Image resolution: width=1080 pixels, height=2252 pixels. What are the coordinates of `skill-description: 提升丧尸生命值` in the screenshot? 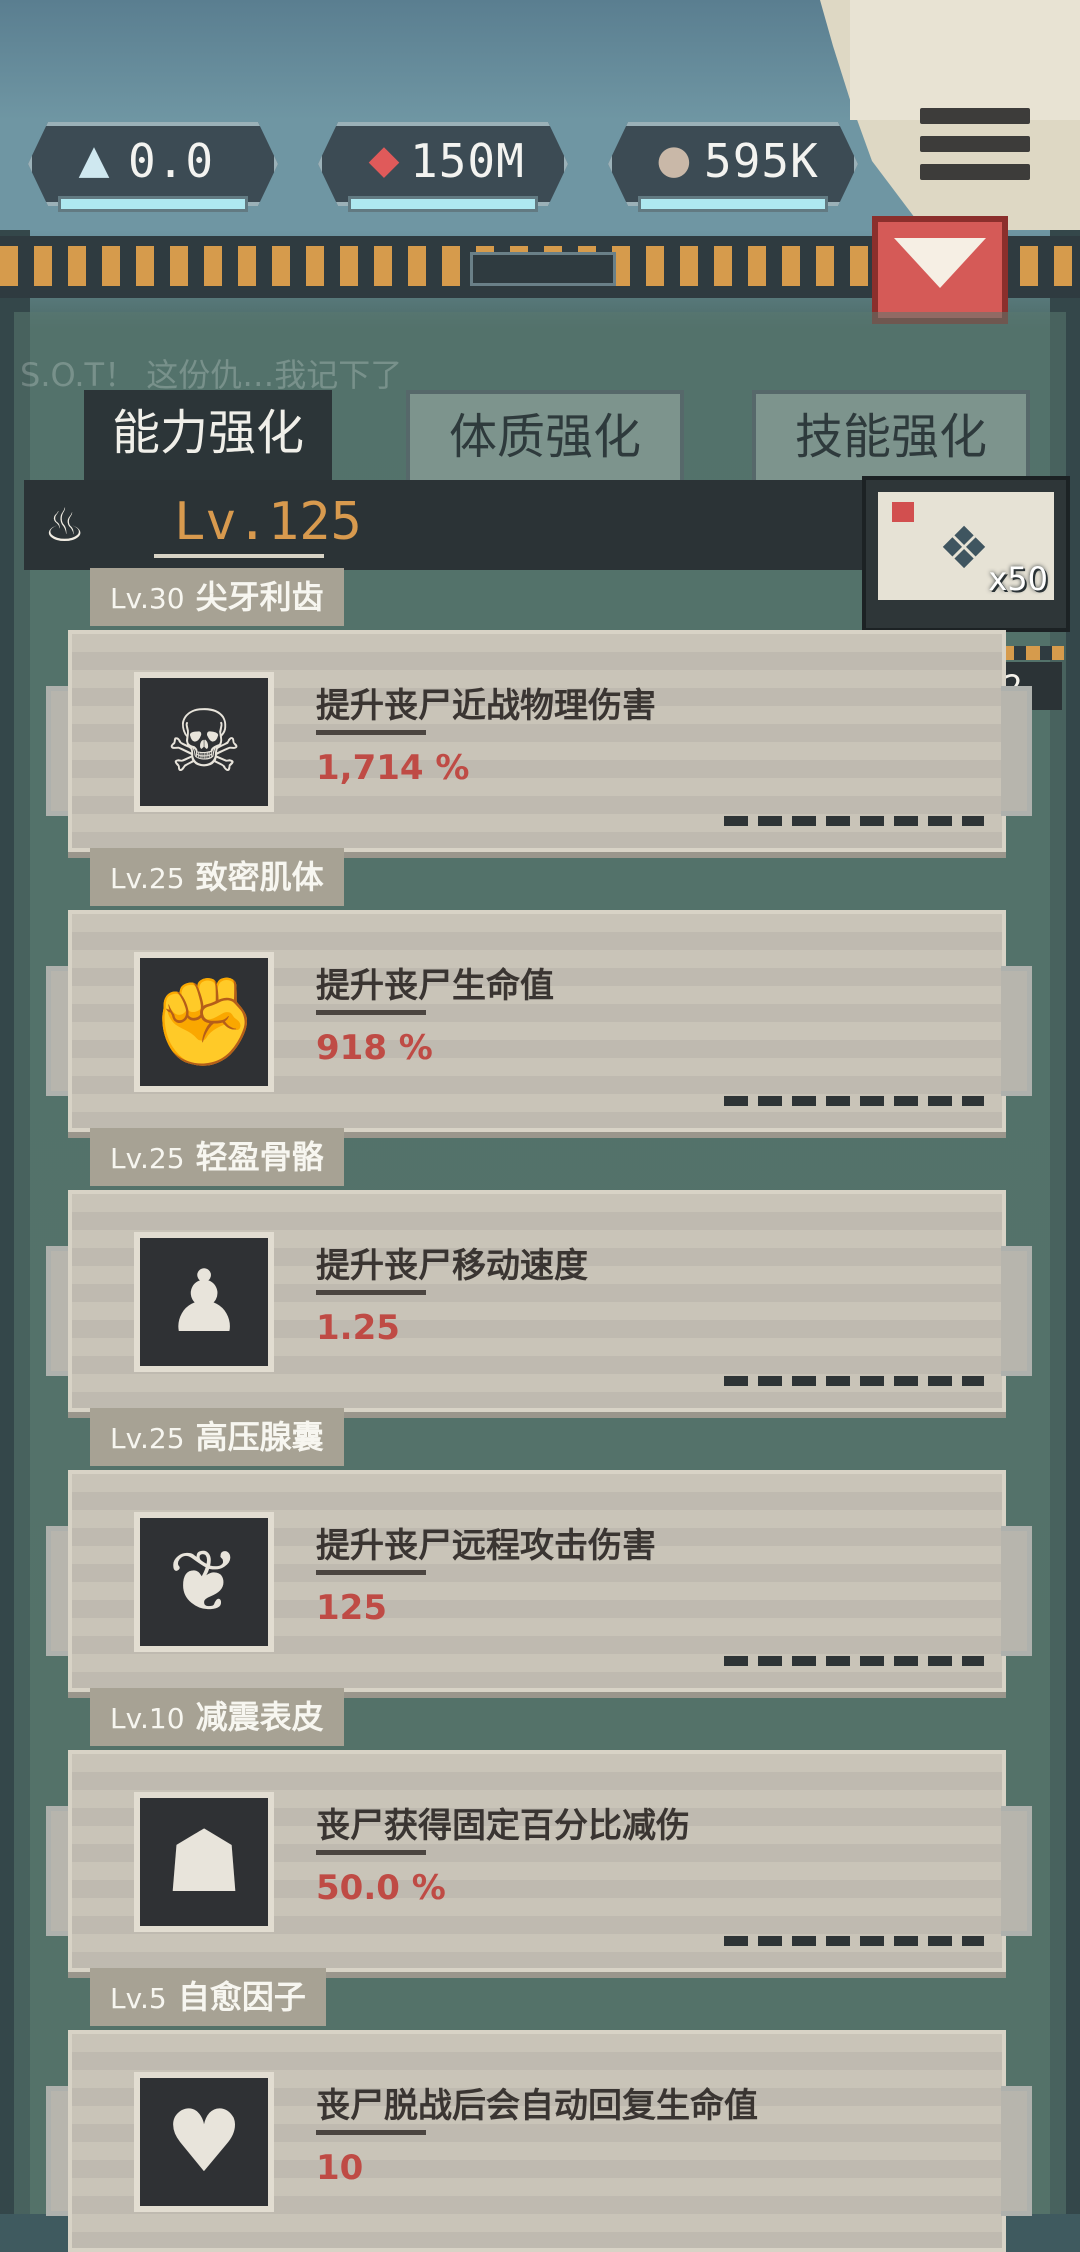 It's located at (435, 986).